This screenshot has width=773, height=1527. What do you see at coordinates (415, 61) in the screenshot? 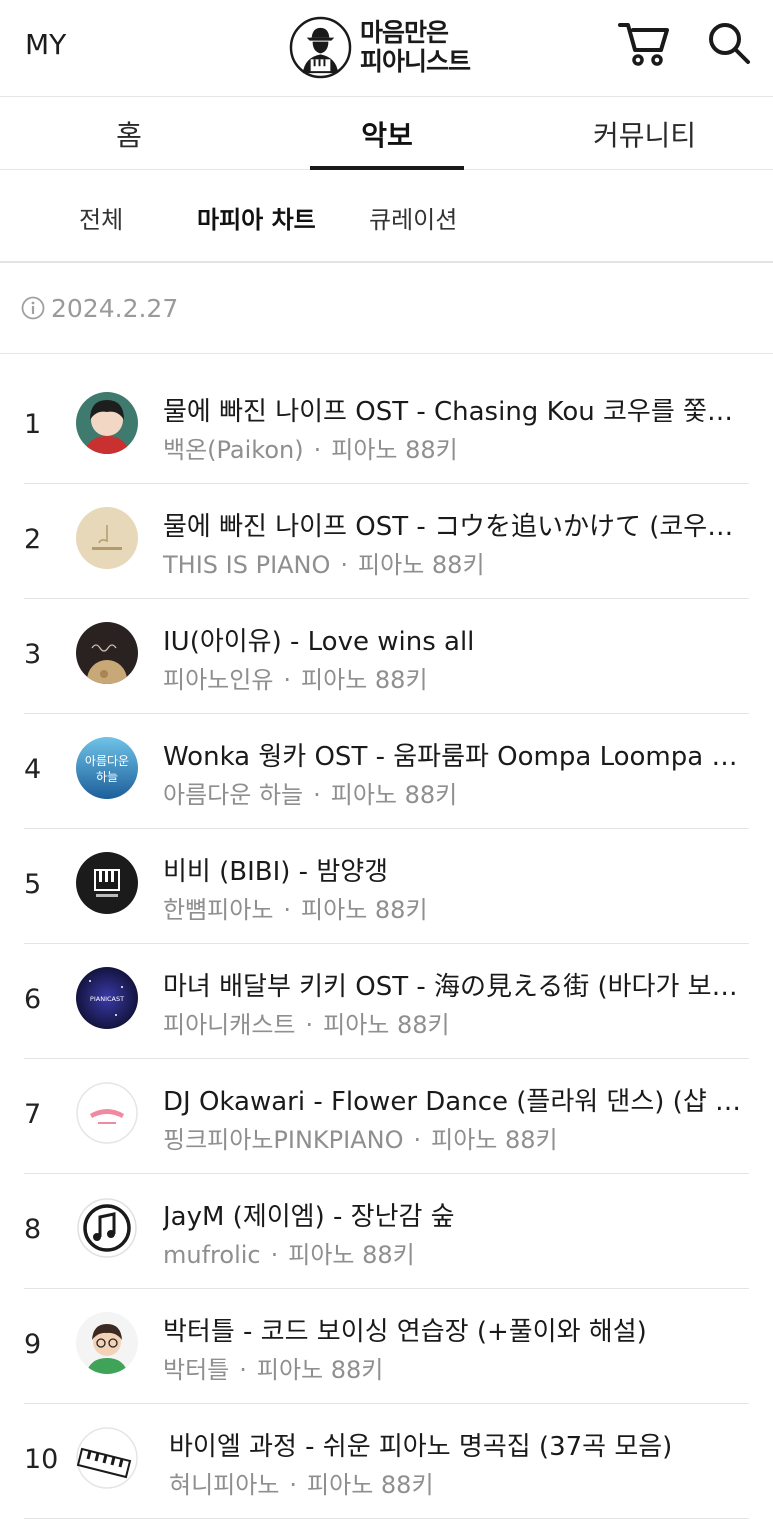
I see `brand-name-line2: 피아니스트` at bounding box center [415, 61].